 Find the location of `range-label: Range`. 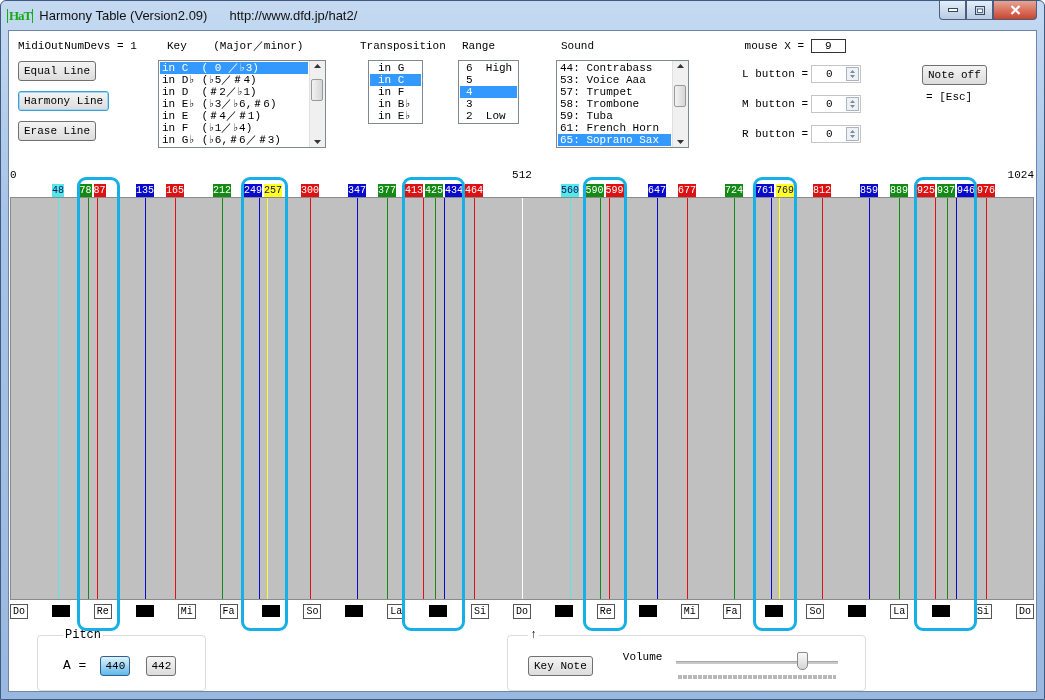

range-label: Range is located at coordinates (479, 46).